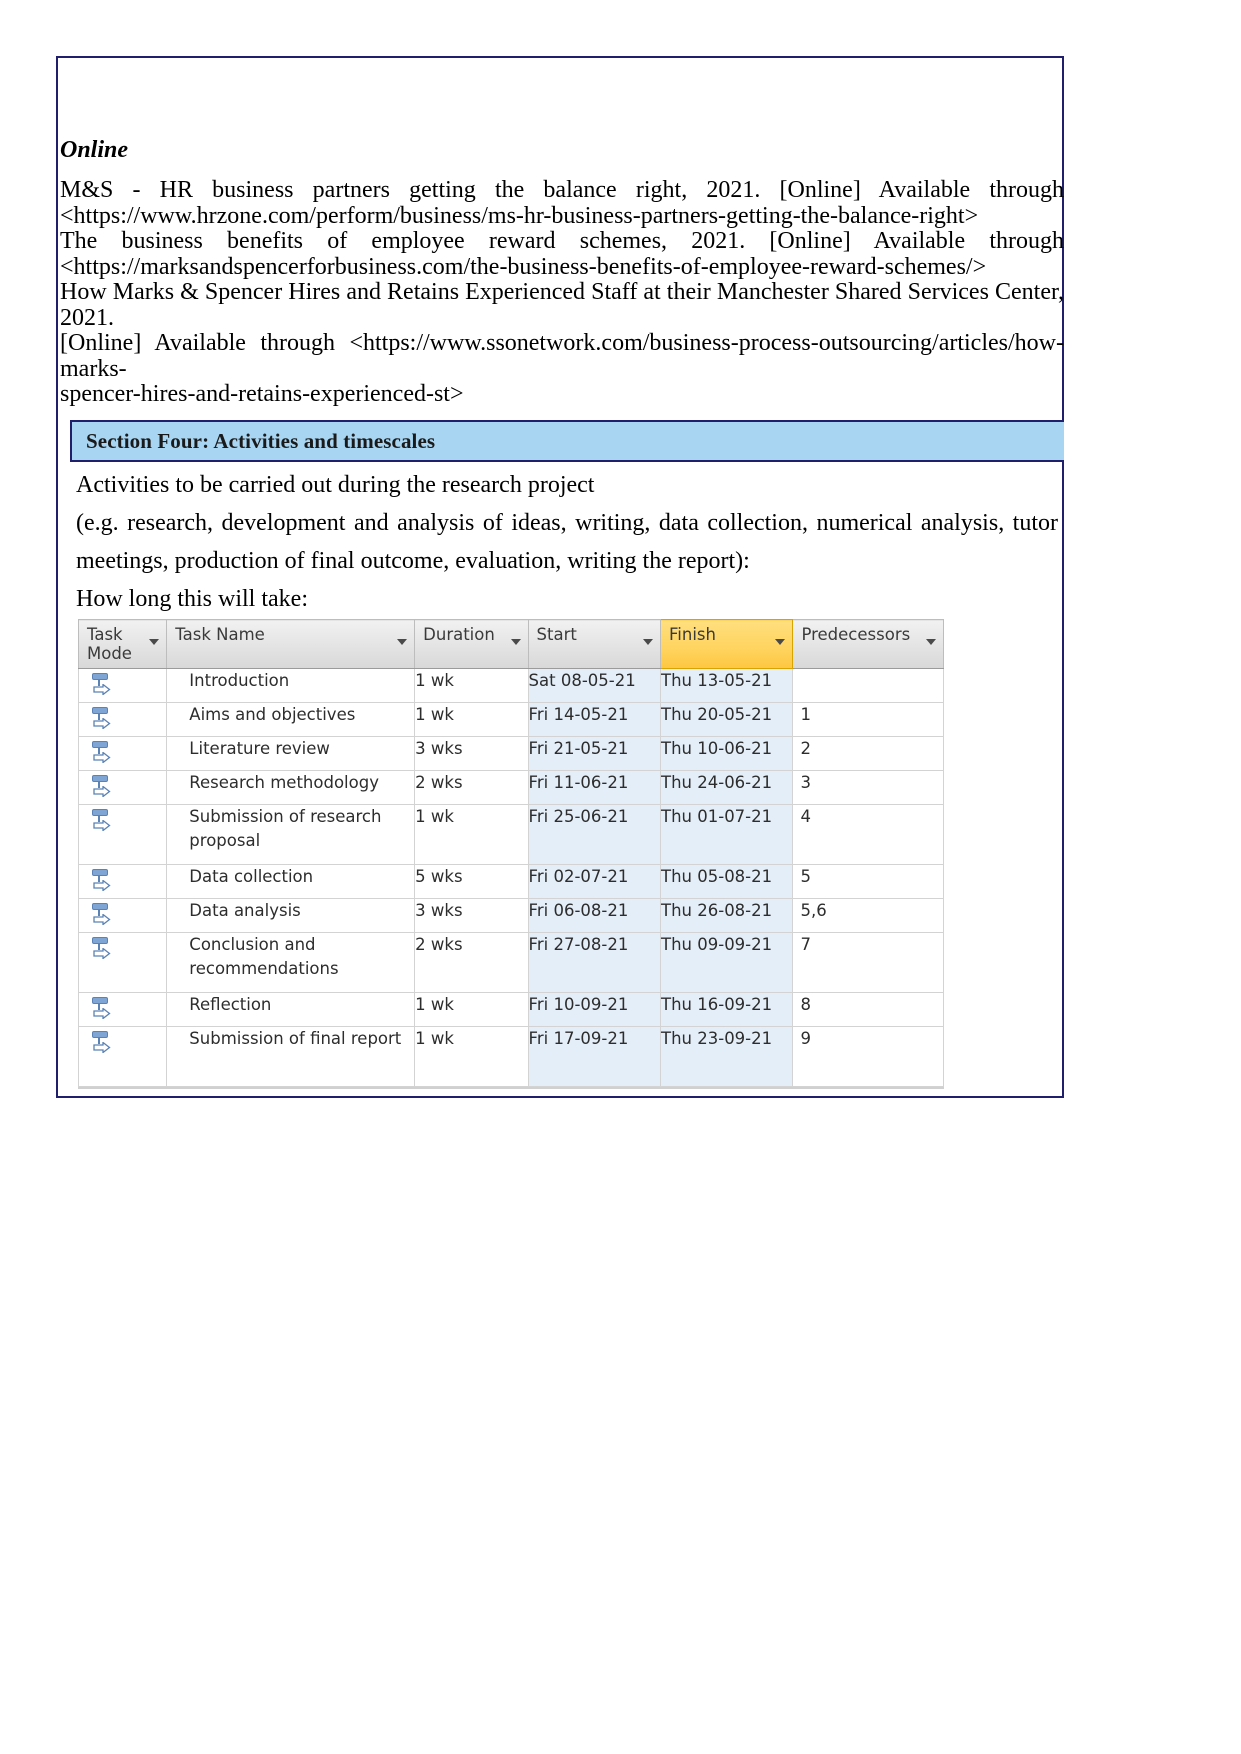 Image resolution: width=1241 pixels, height=1754 pixels. I want to click on cell-predecessors: 5,6, so click(868, 915).